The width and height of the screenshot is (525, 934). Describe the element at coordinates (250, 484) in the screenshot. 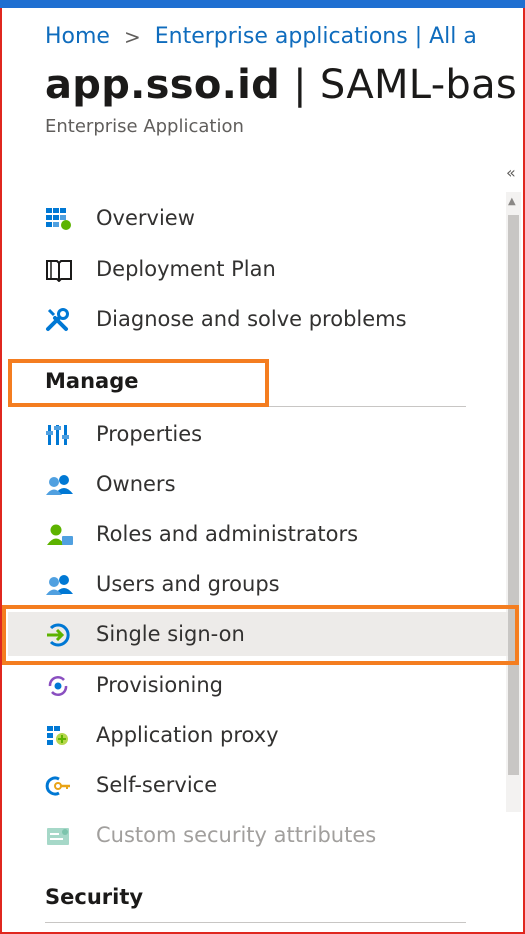

I see `nav-item-owners: Owners` at that location.